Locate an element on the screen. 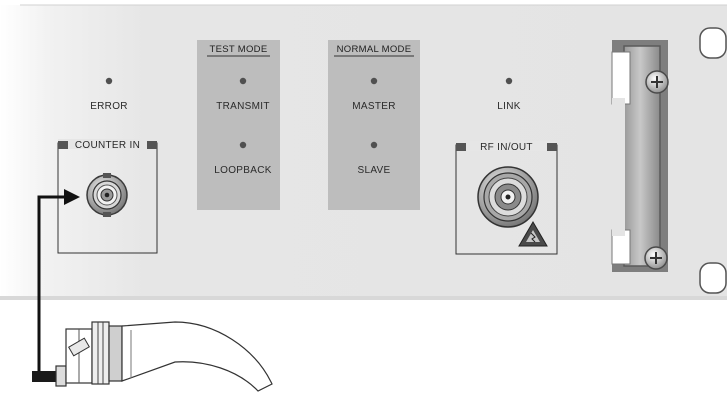 Image resolution: width=727 pixels, height=401 pixels. error-label: ERROR is located at coordinates (109, 106).